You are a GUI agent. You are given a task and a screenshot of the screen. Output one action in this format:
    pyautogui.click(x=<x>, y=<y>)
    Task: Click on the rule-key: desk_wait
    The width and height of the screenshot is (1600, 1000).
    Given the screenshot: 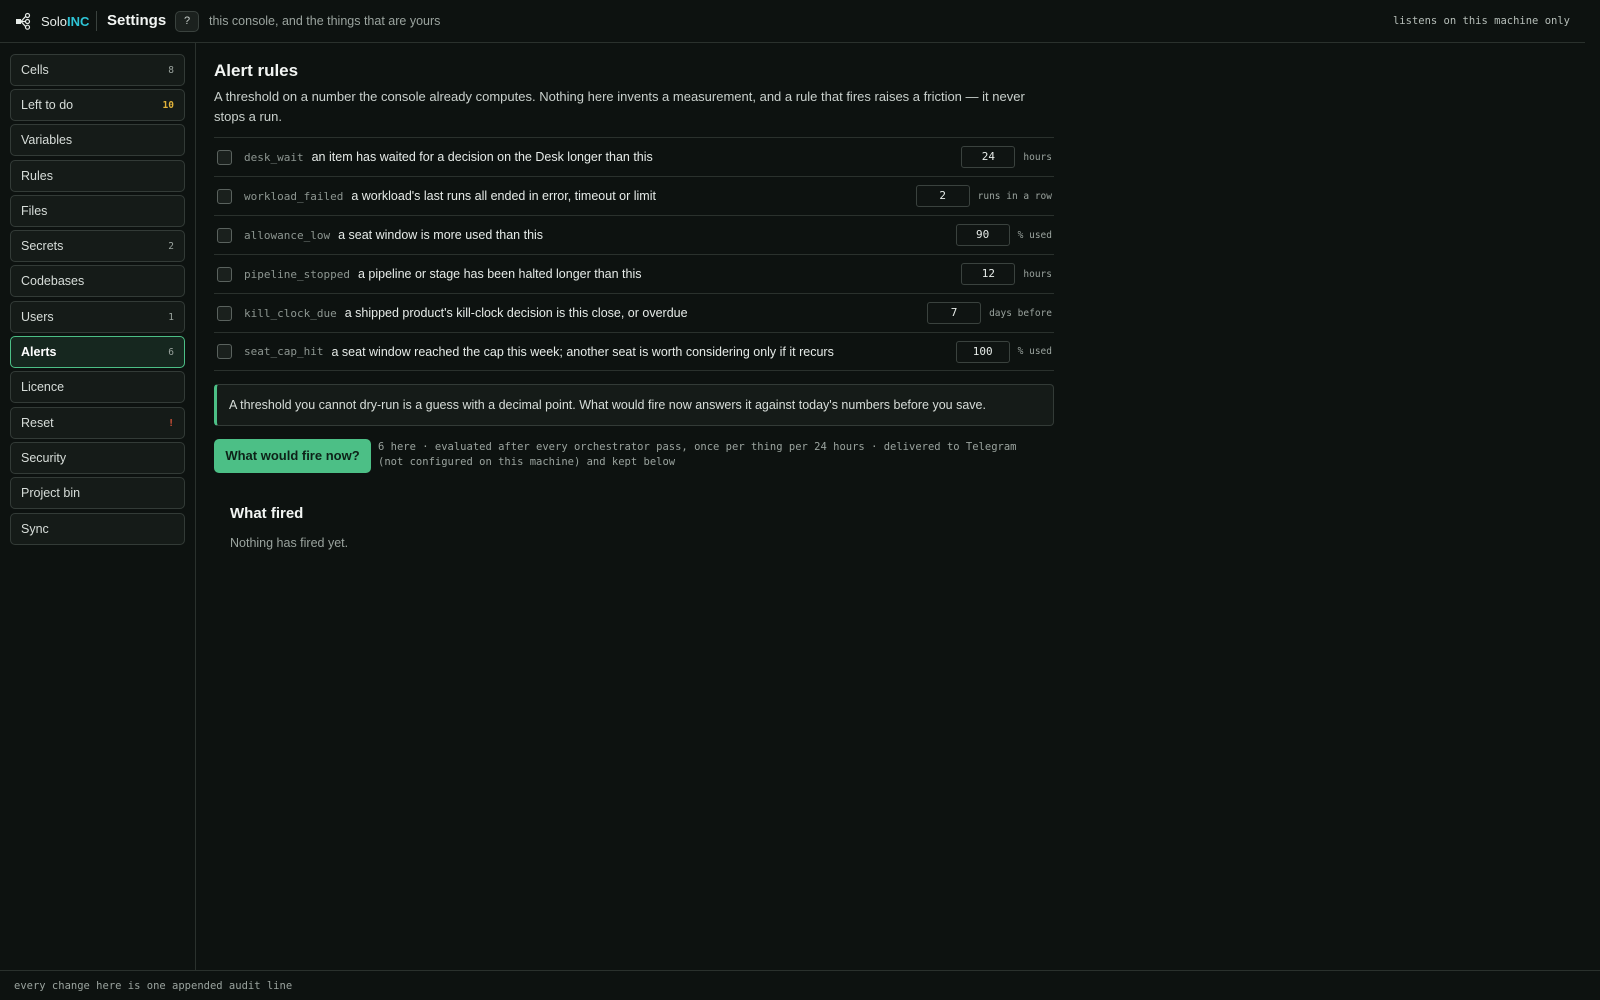 What is the action you would take?
    pyautogui.click(x=274, y=157)
    